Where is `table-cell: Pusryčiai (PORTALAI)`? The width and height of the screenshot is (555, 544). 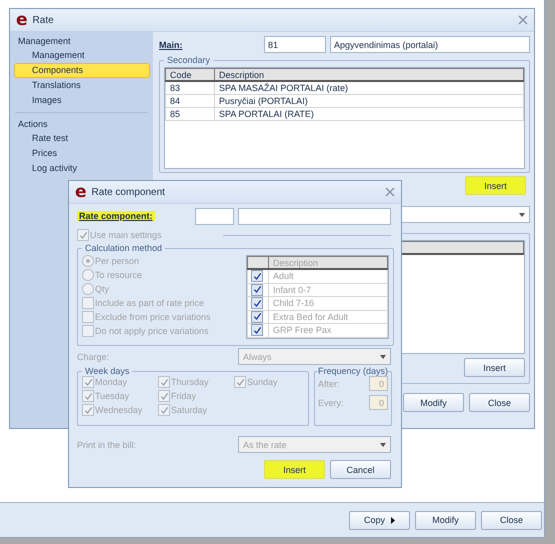 table-cell: Pusryčiai (PORTALAI) is located at coordinates (369, 101).